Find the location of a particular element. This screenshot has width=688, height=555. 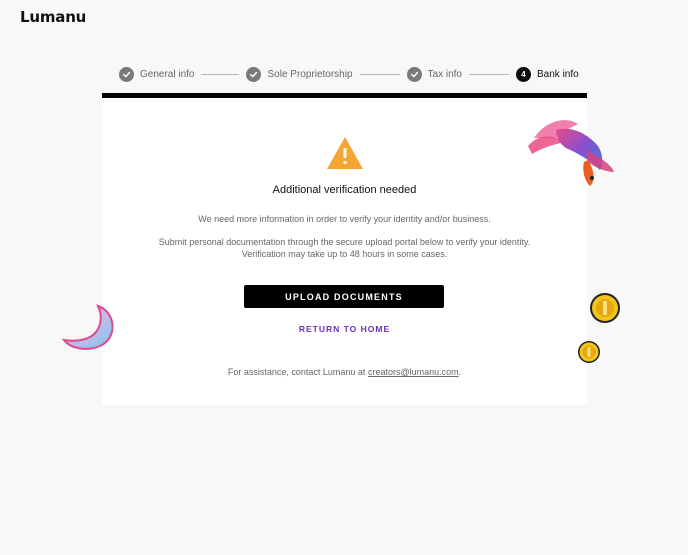

upload-documents-button: UPLOAD DOCUMENTS is located at coordinates (344, 296).